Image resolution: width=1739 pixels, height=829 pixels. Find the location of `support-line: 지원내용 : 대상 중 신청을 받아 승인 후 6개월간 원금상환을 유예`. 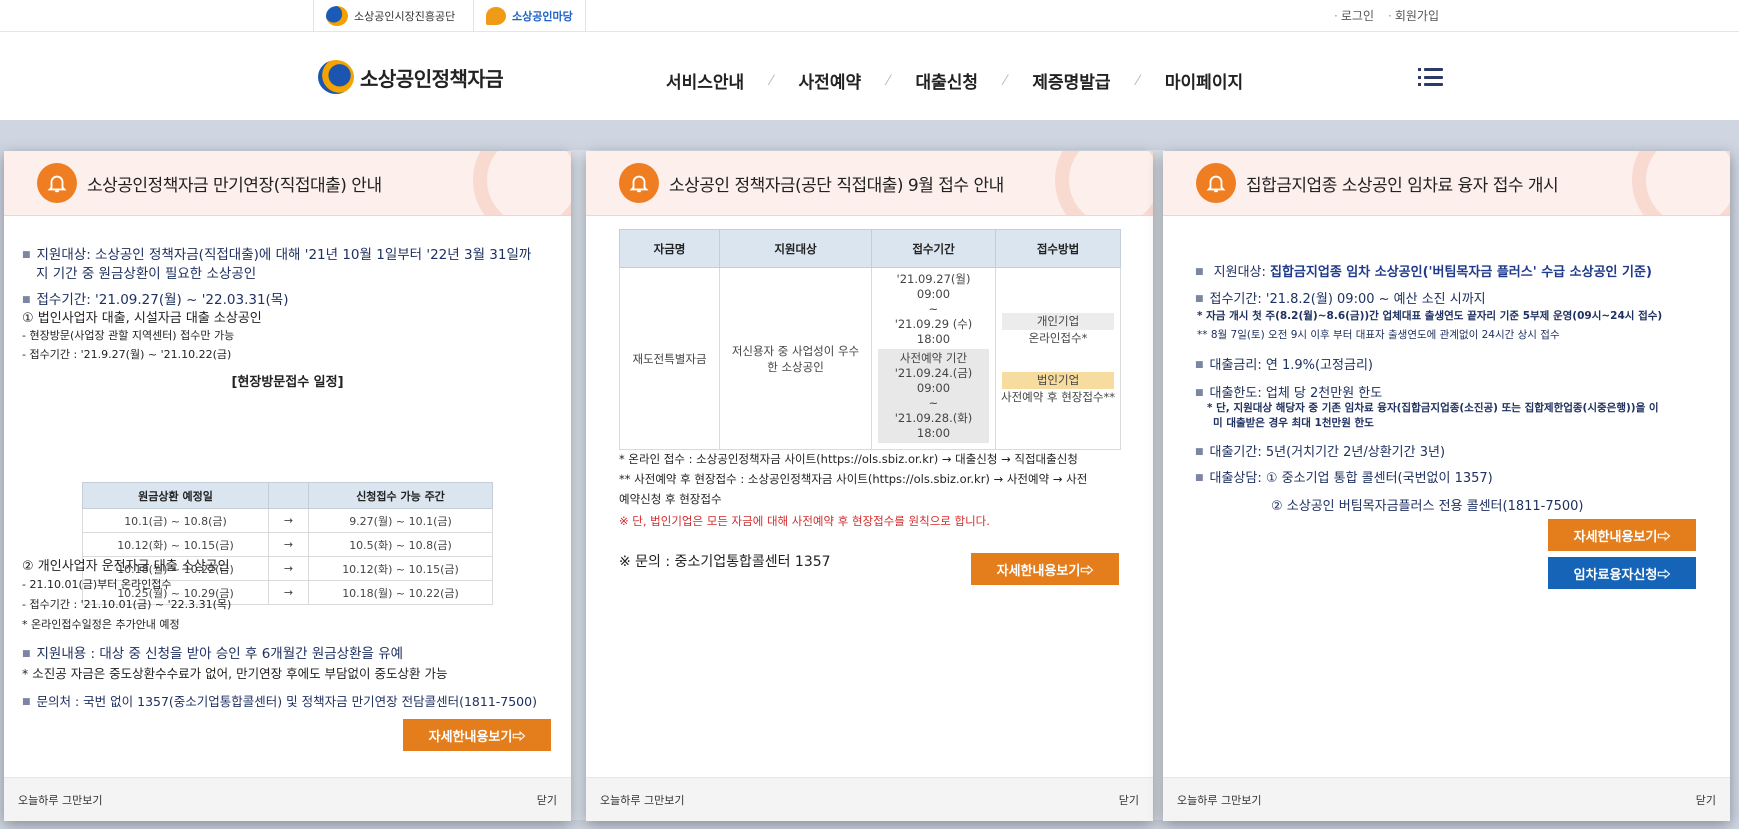

support-line: 지원내용 : 대상 중 신청을 받아 승인 후 6개월간 원금상환을 유예 is located at coordinates (213, 652).